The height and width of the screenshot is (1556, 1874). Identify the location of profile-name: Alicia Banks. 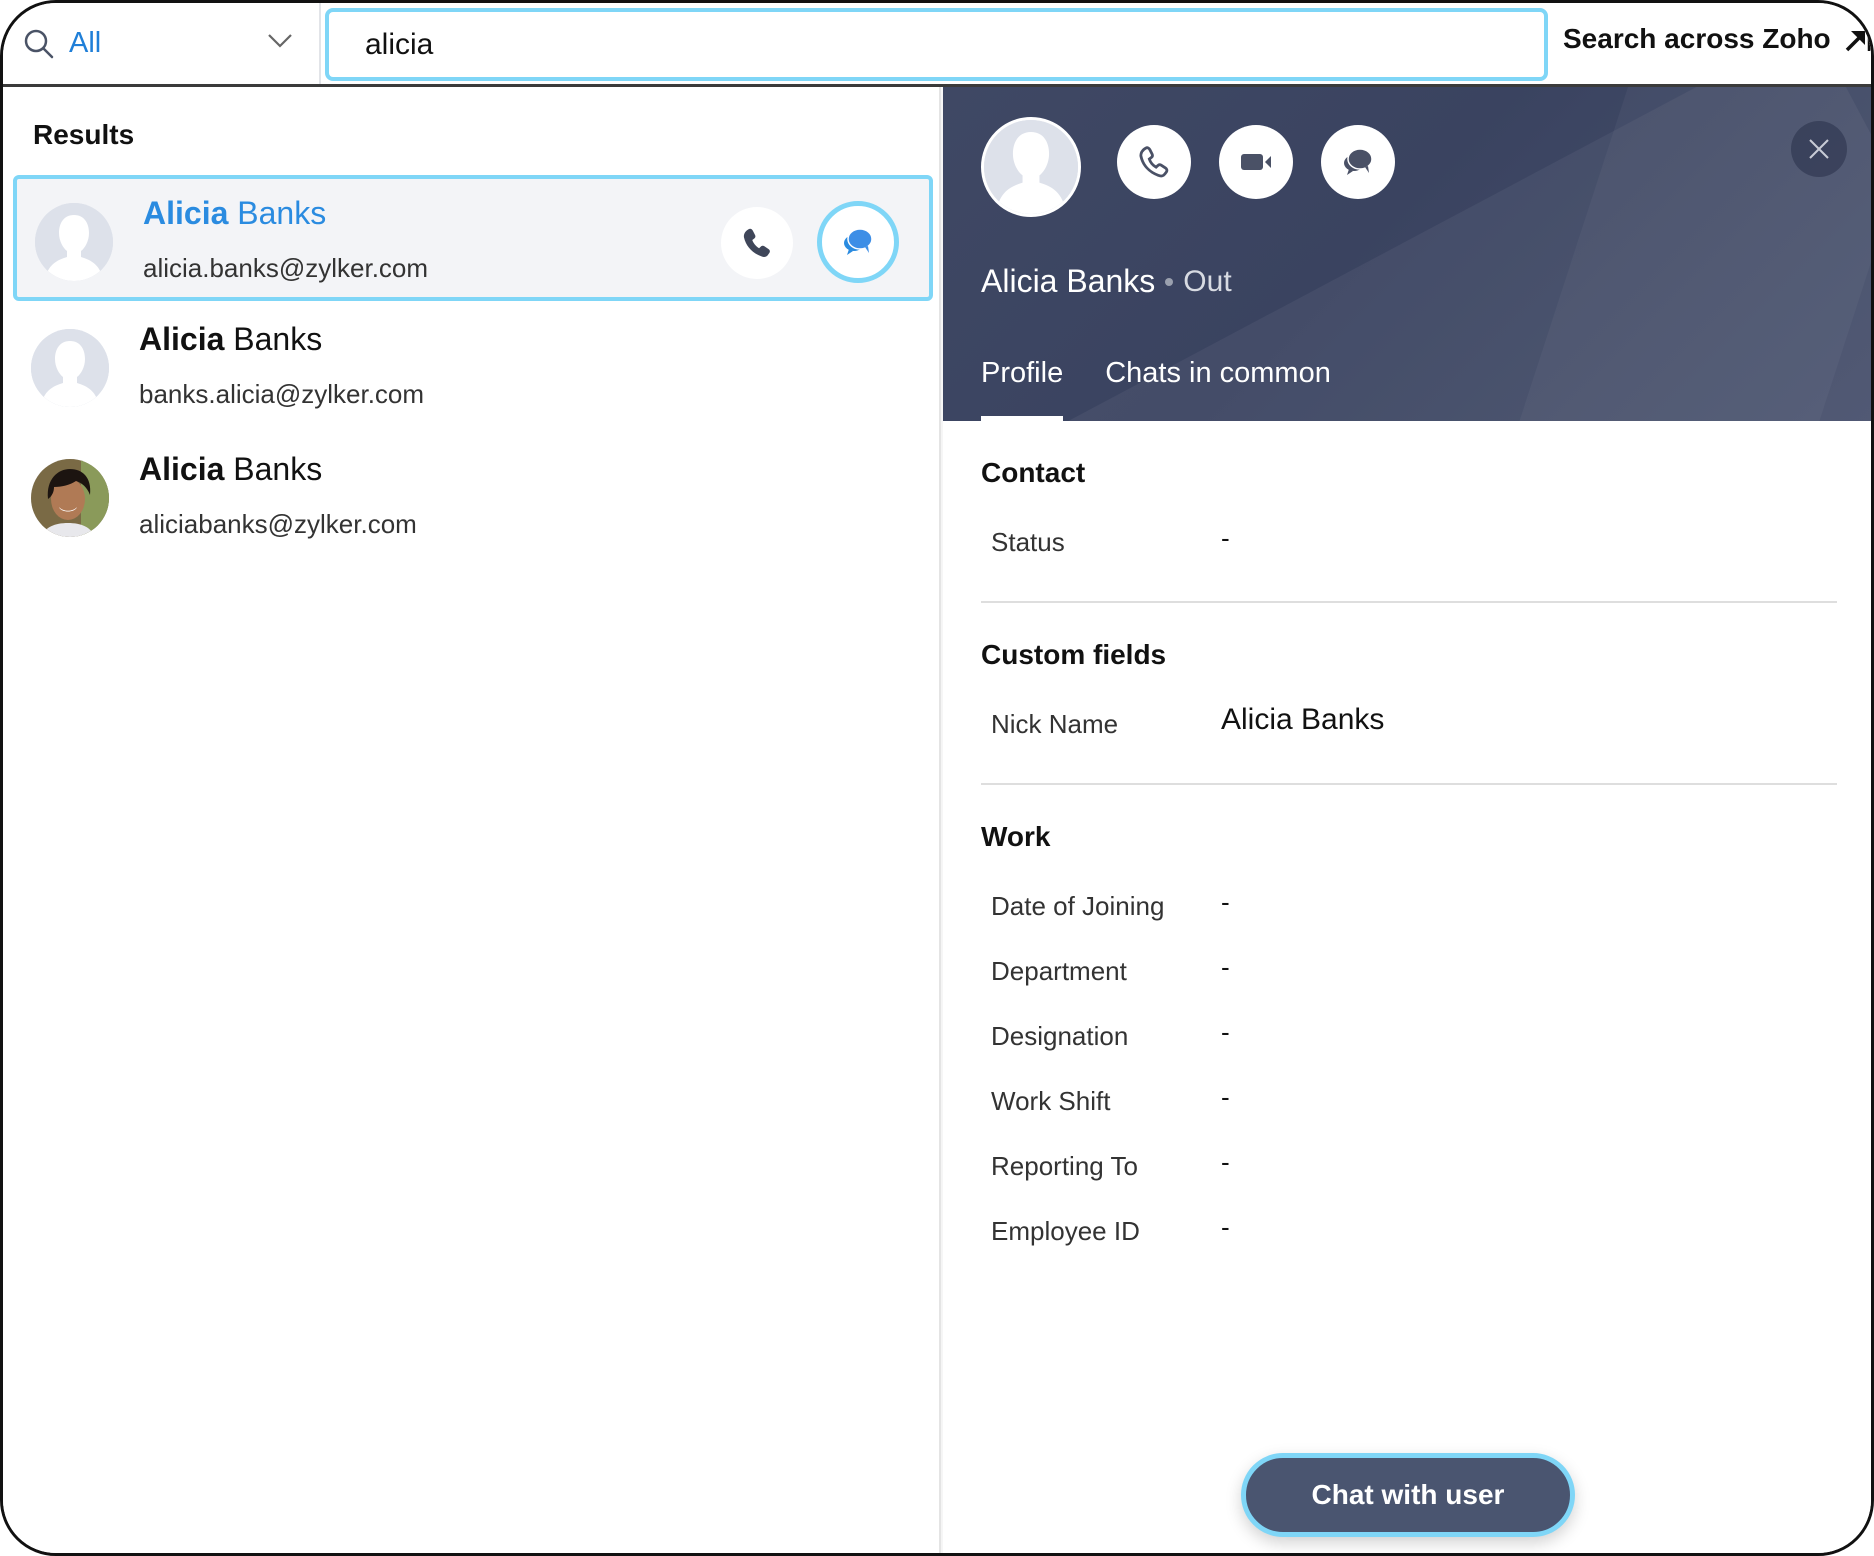
(1068, 281).